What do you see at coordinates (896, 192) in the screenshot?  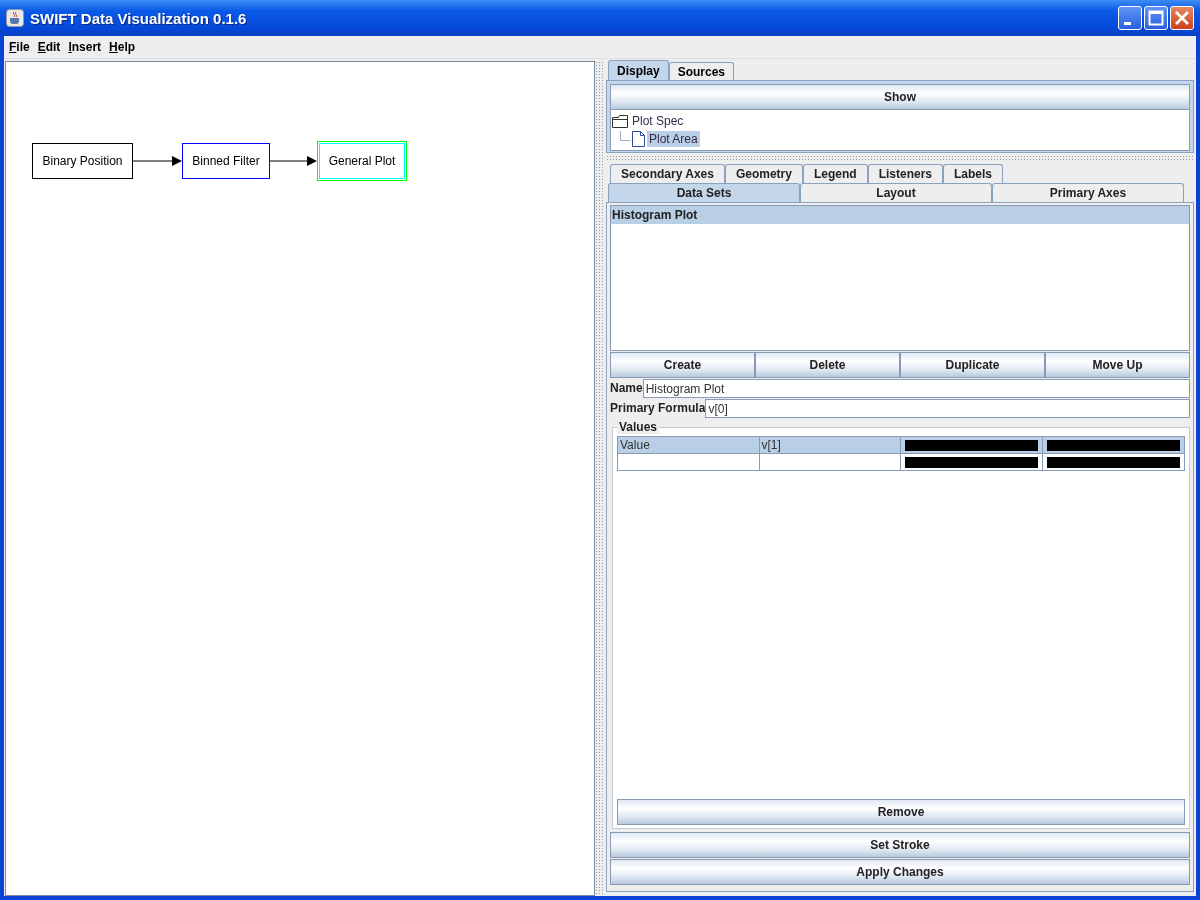 I see `tab: Layout` at bounding box center [896, 192].